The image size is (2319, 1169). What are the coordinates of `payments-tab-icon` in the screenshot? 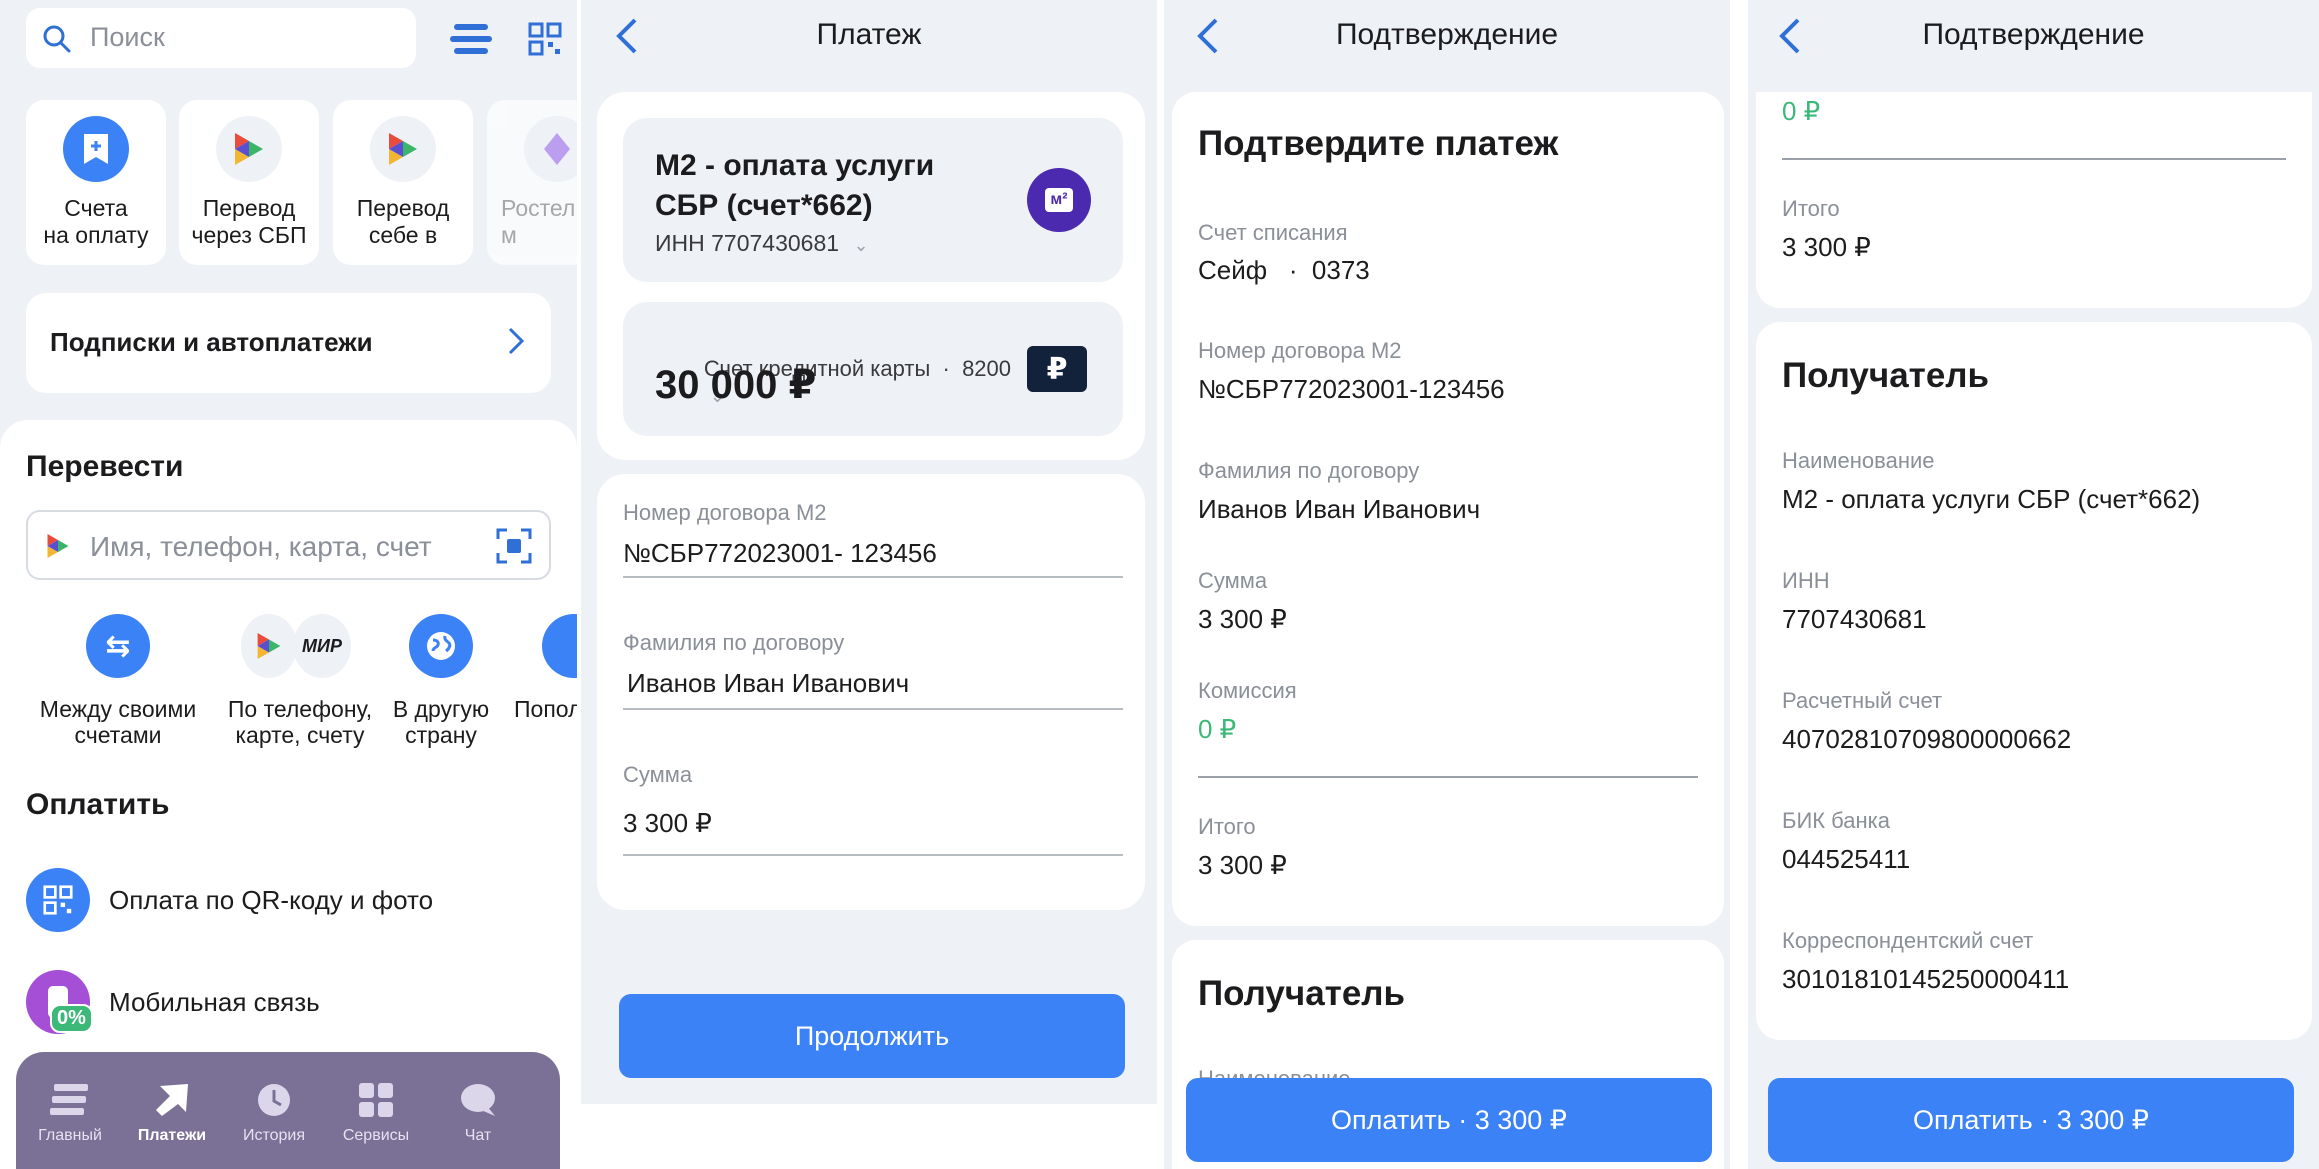 It's located at (172, 1100).